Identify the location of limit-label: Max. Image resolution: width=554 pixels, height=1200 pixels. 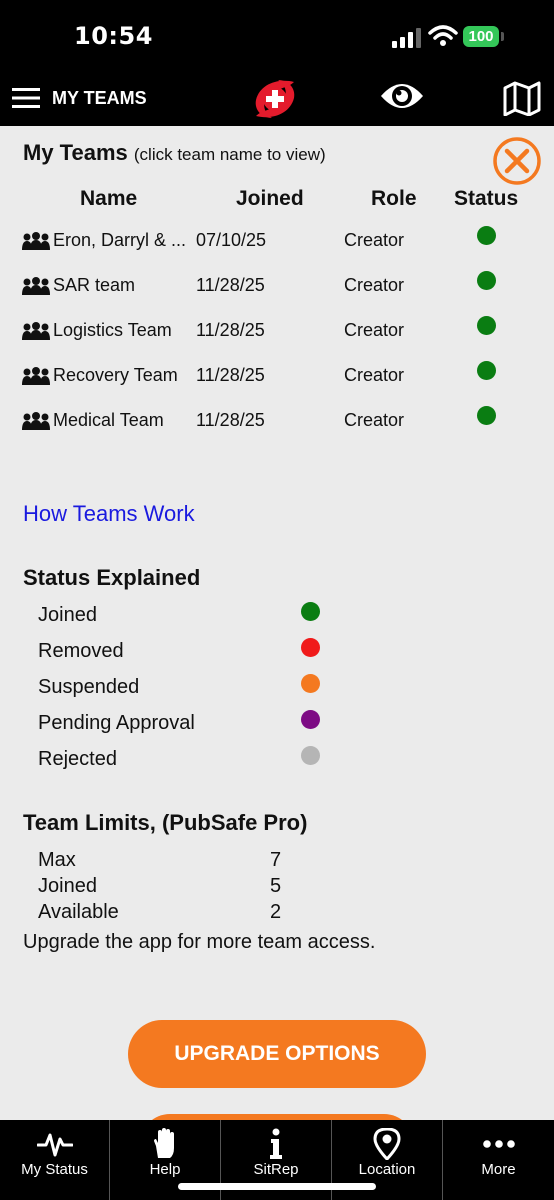
(57, 860).